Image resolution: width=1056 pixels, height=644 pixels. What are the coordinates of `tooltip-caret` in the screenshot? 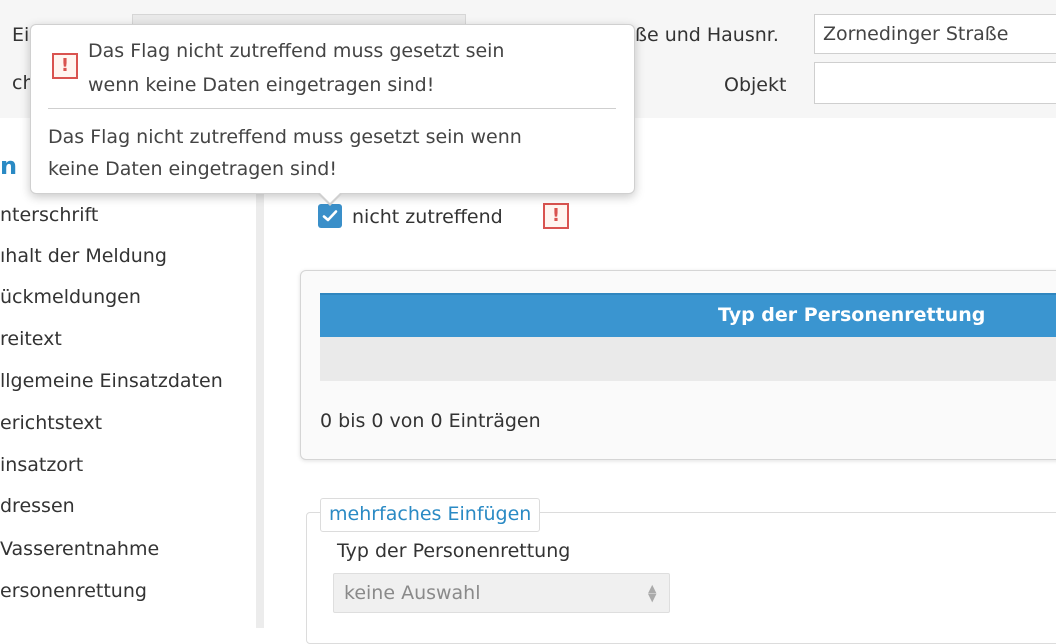 It's located at (330, 197).